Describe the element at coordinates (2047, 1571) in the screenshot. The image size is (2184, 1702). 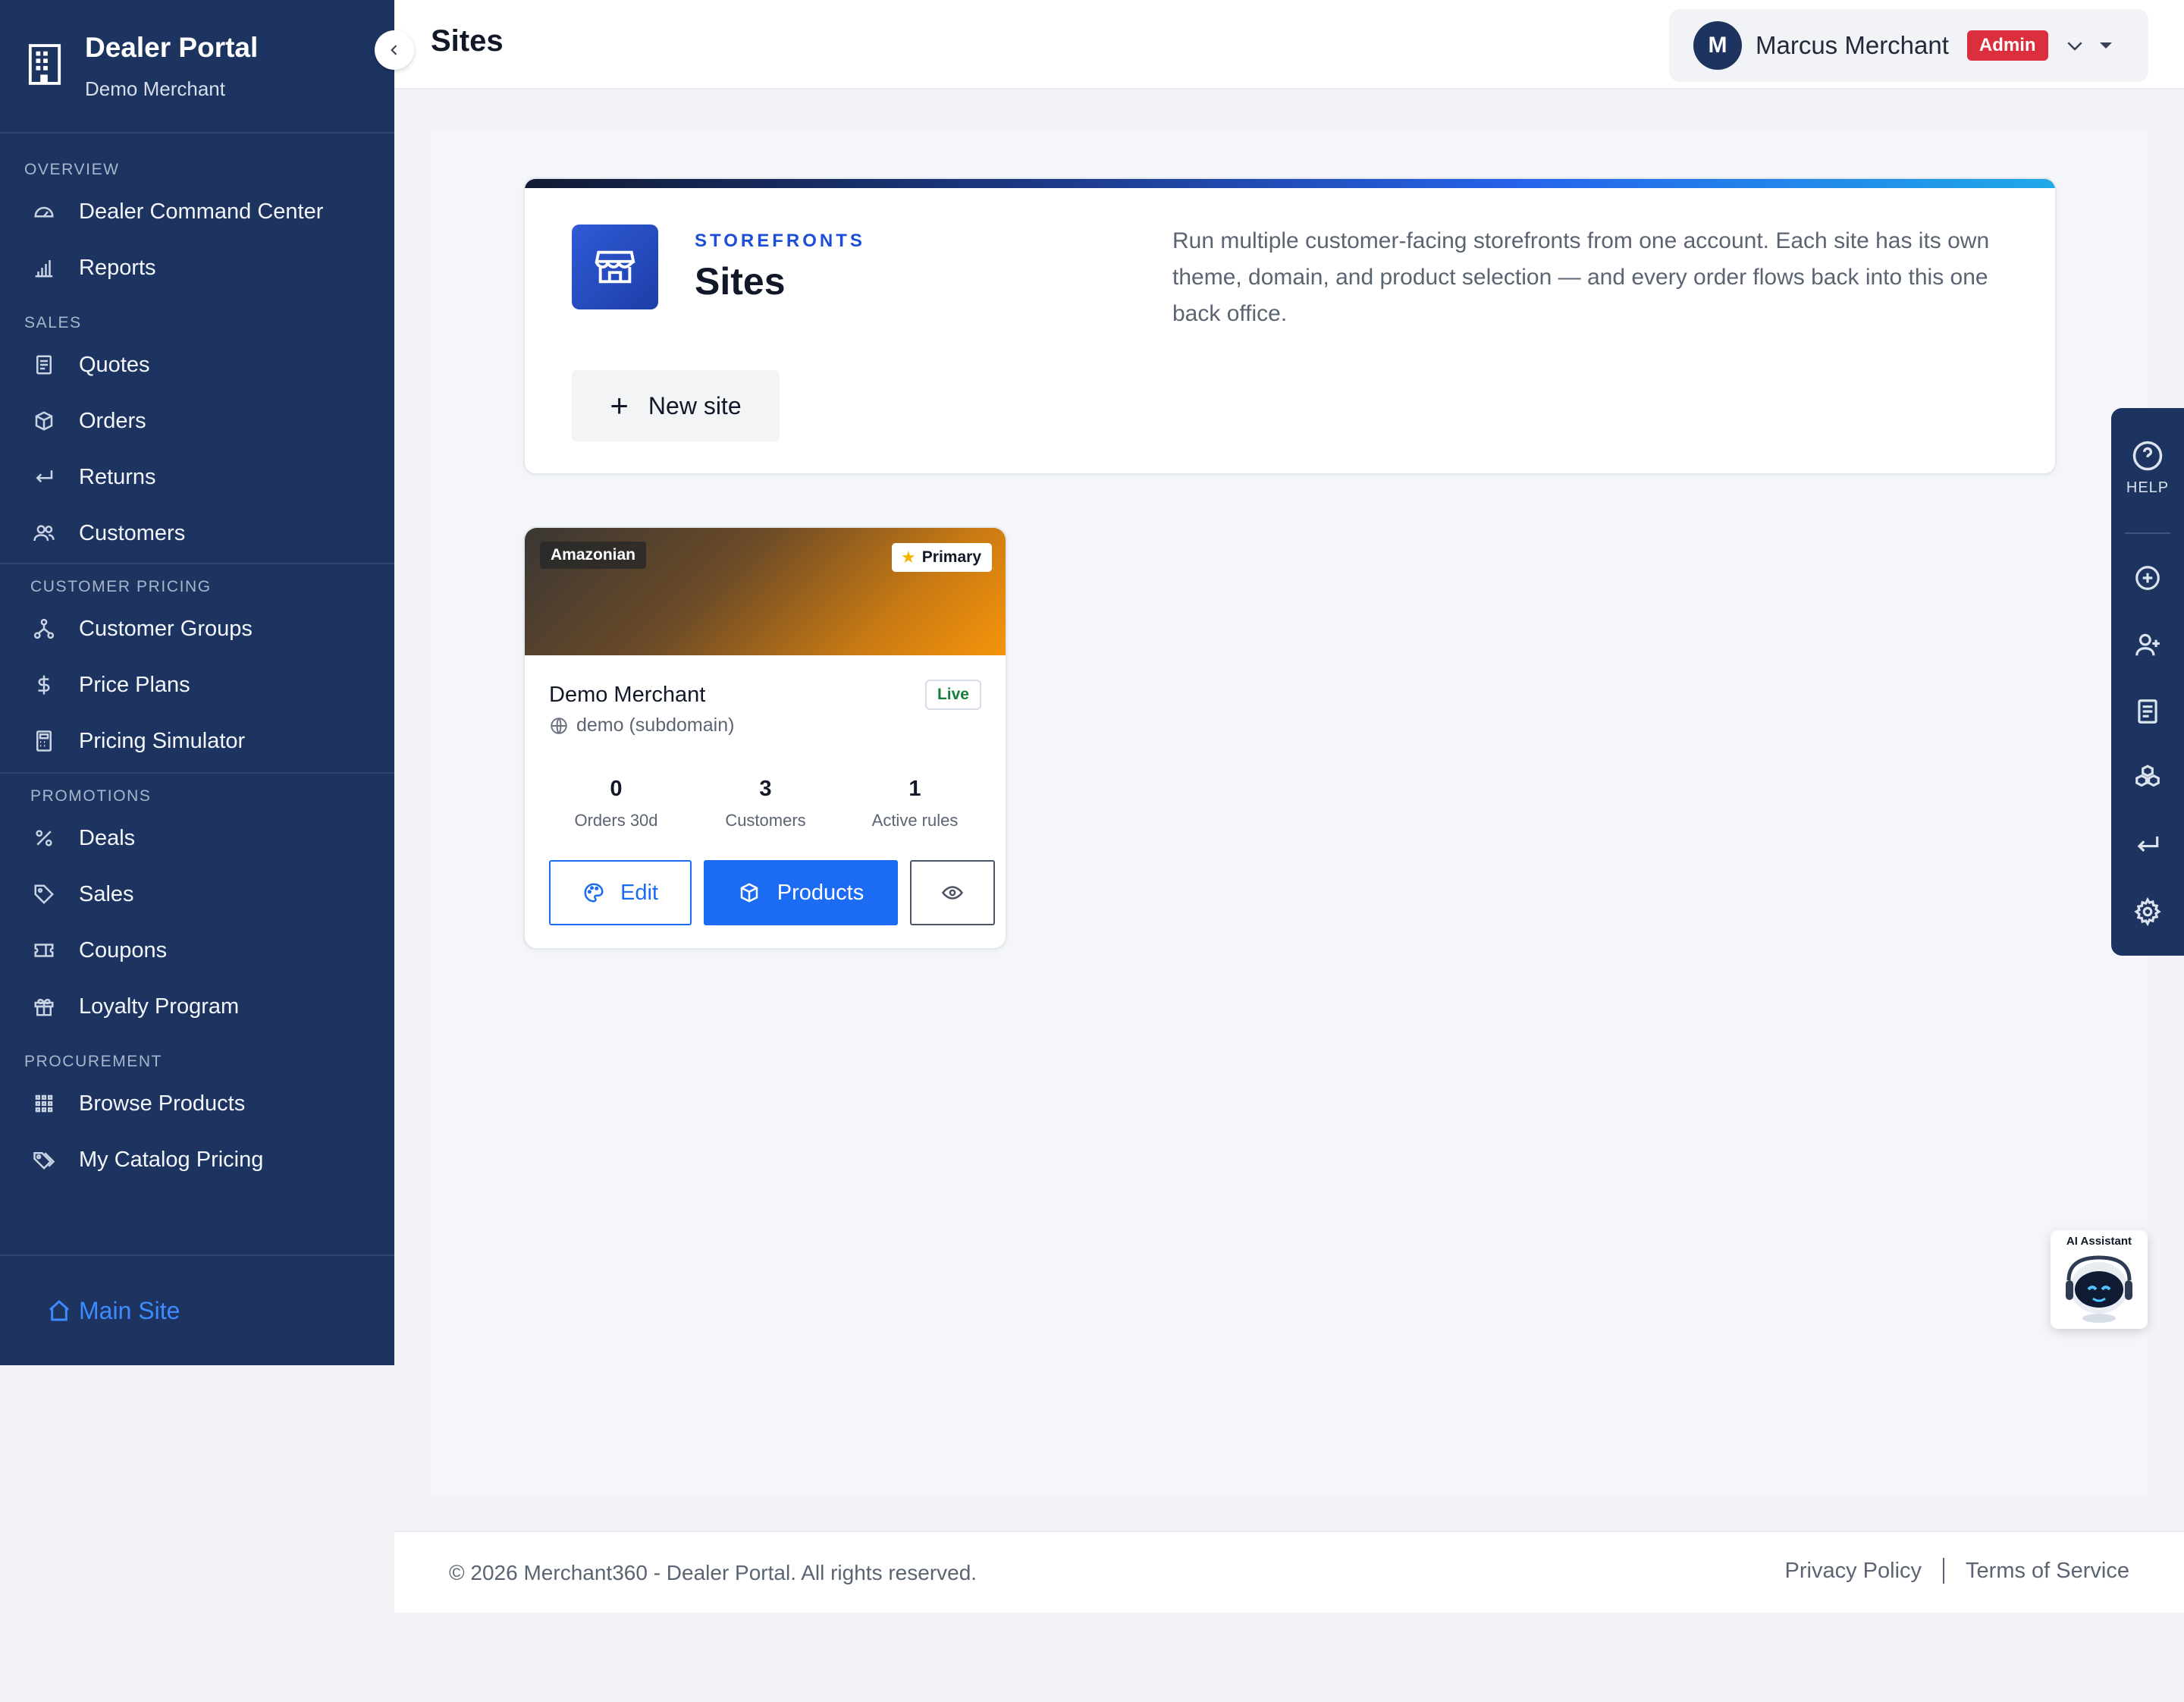
I see `terms-of-service-link: Terms of Service` at that location.